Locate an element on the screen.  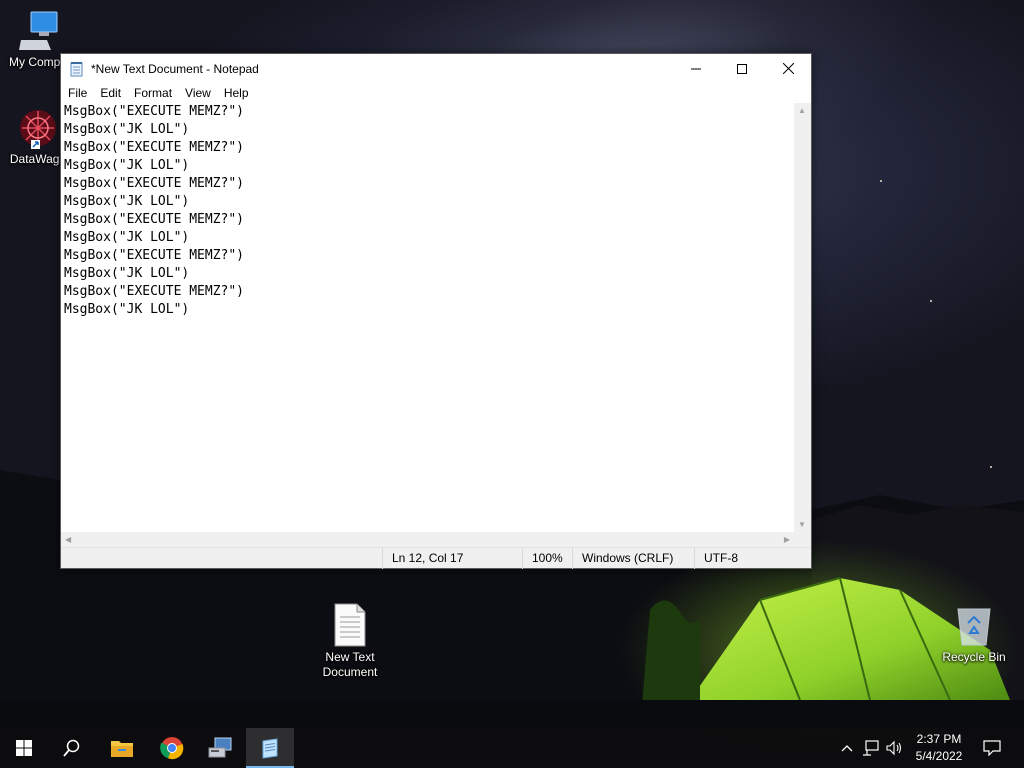
tray-network is located at coordinates (871, 748).